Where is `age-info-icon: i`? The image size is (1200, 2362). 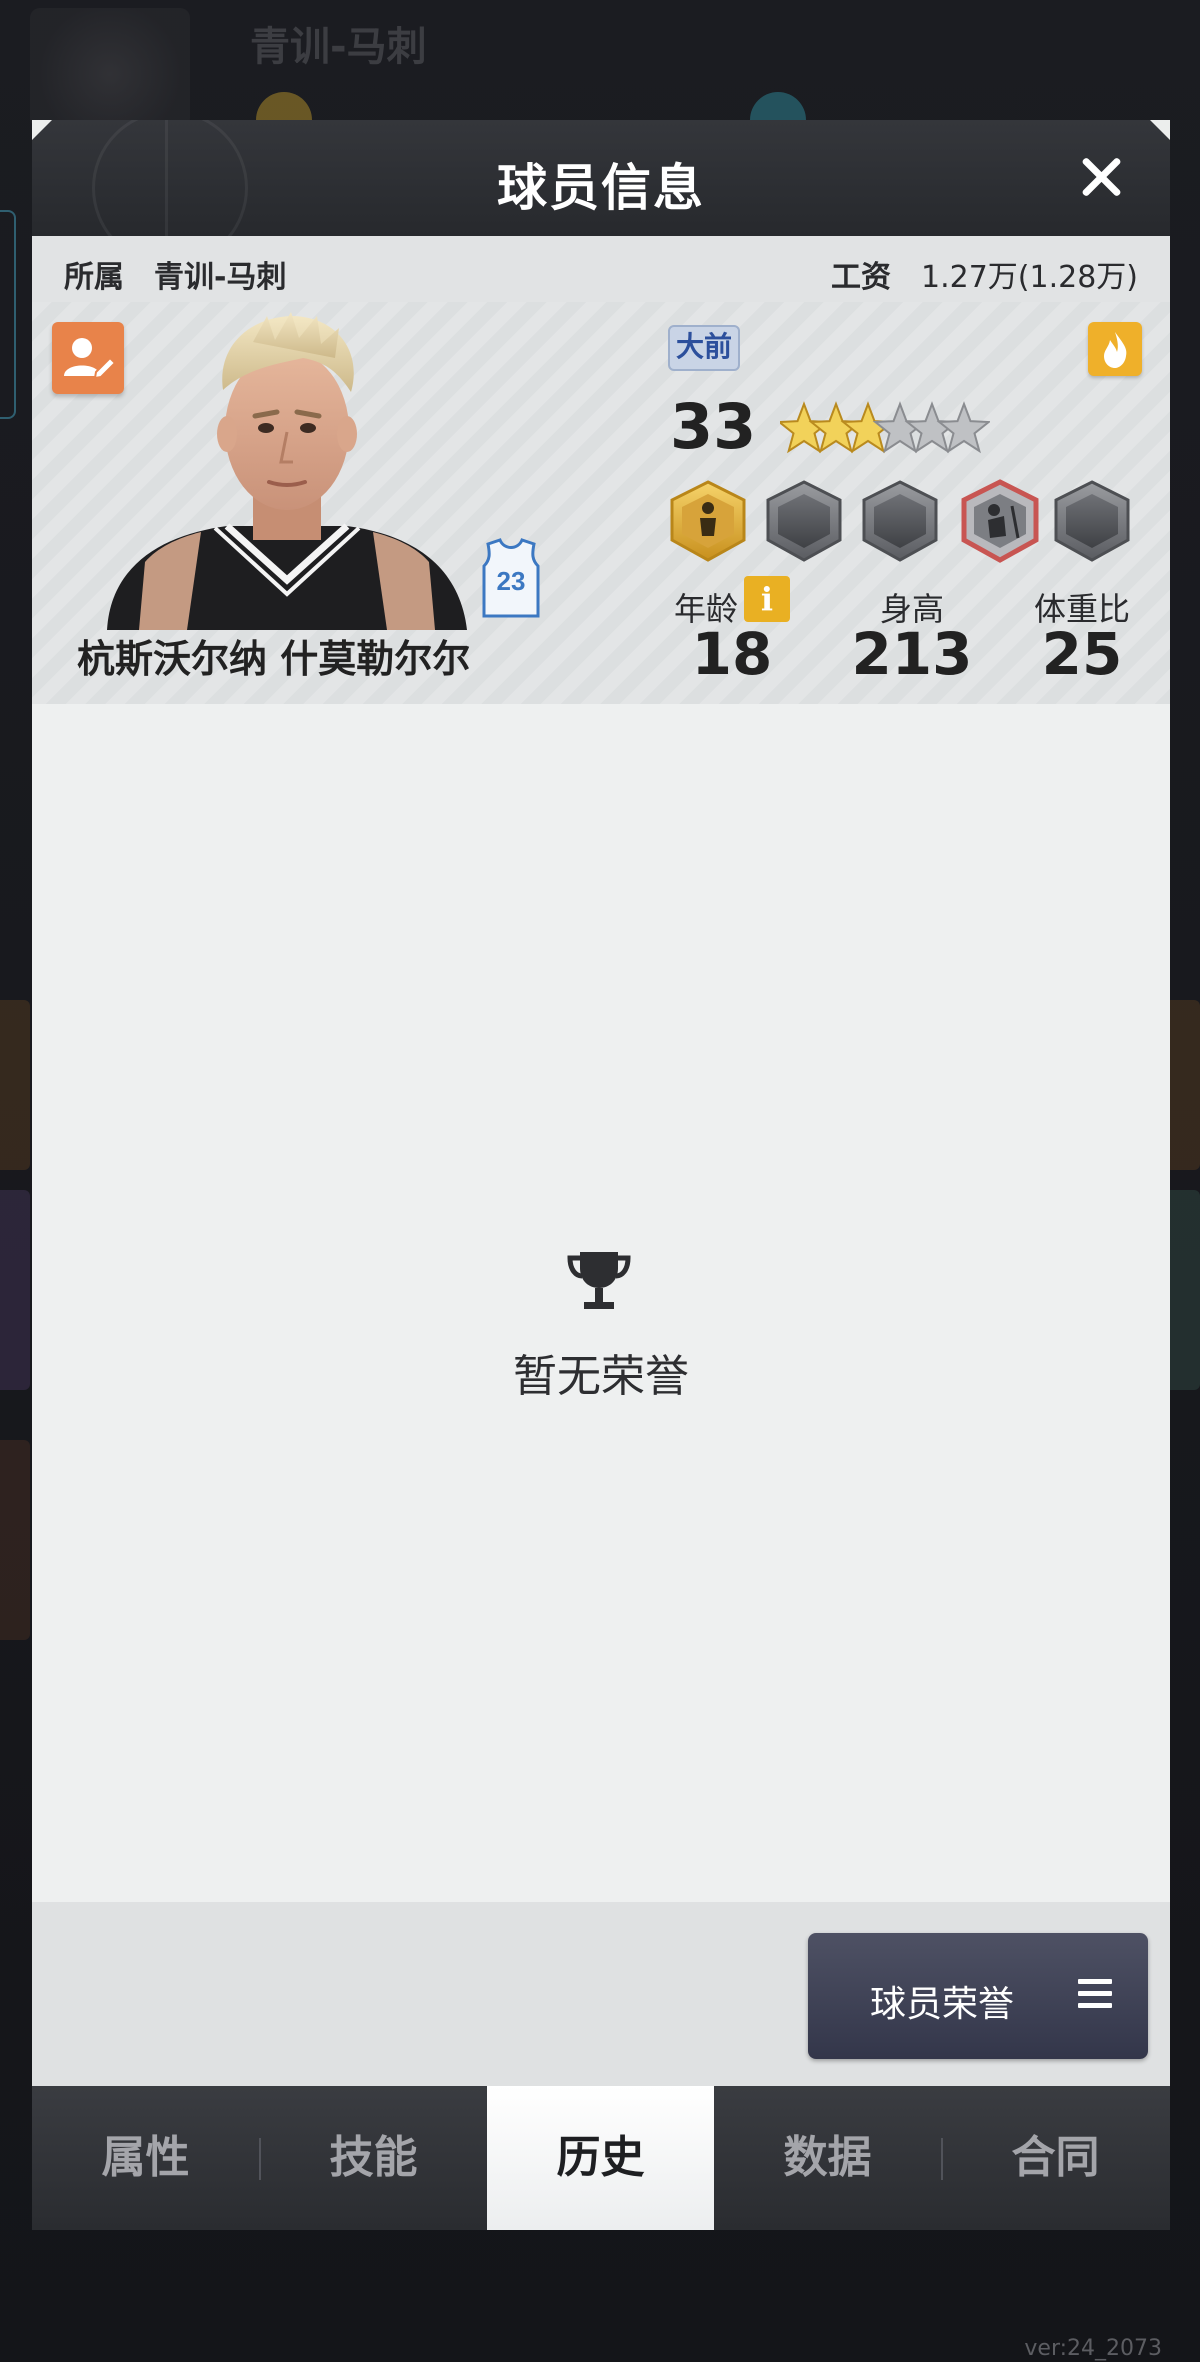
age-info-icon: i is located at coordinates (767, 599).